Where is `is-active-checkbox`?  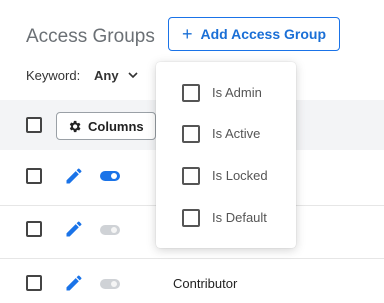 is-active-checkbox is located at coordinates (191, 134).